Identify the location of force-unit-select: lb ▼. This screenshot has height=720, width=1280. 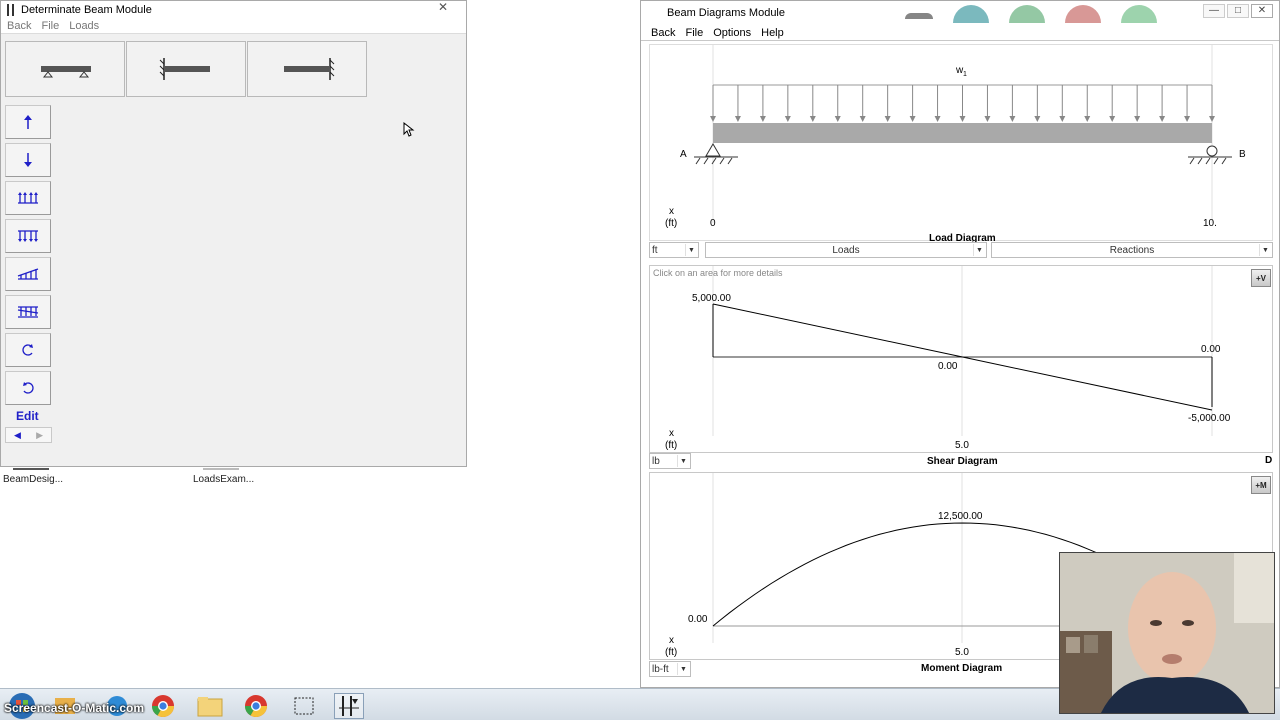
(670, 461).